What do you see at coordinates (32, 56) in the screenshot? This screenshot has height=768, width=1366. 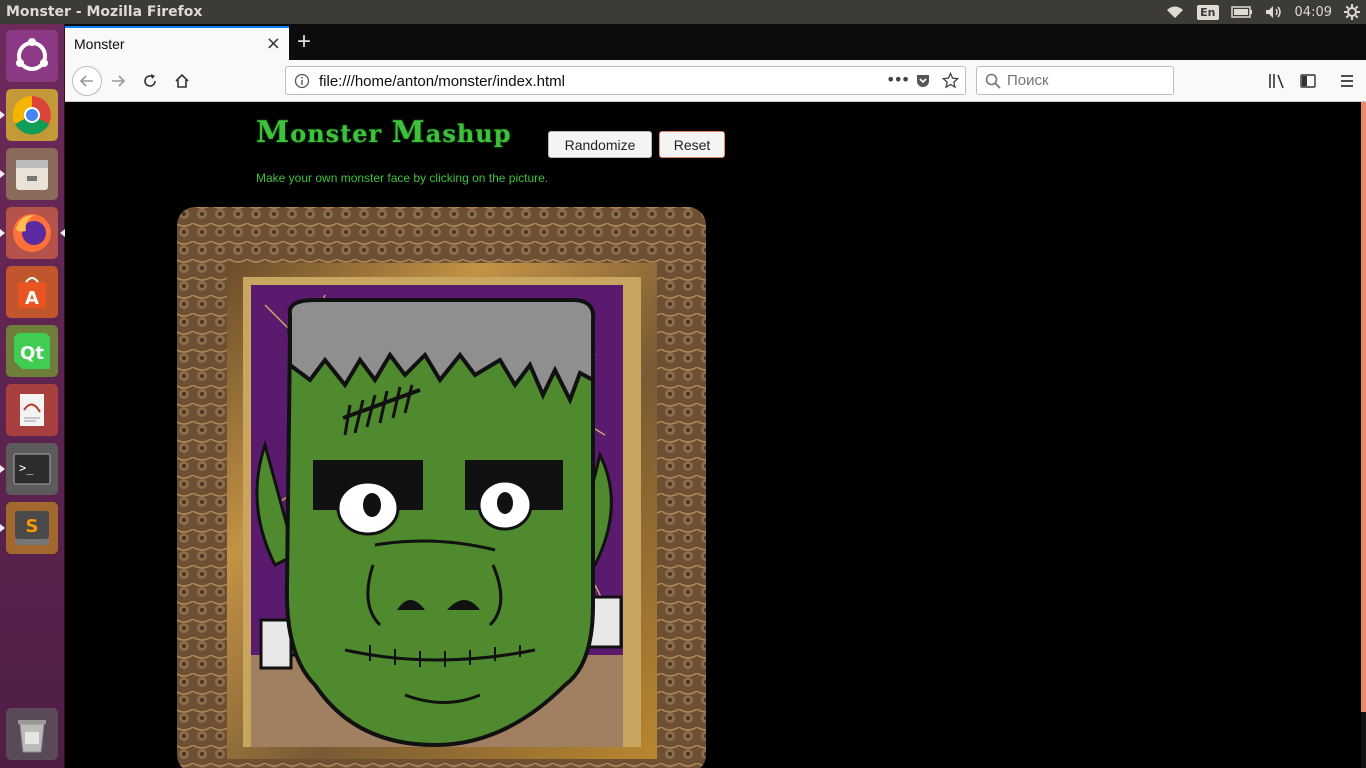 I see `ubuntu-dash-icon` at bounding box center [32, 56].